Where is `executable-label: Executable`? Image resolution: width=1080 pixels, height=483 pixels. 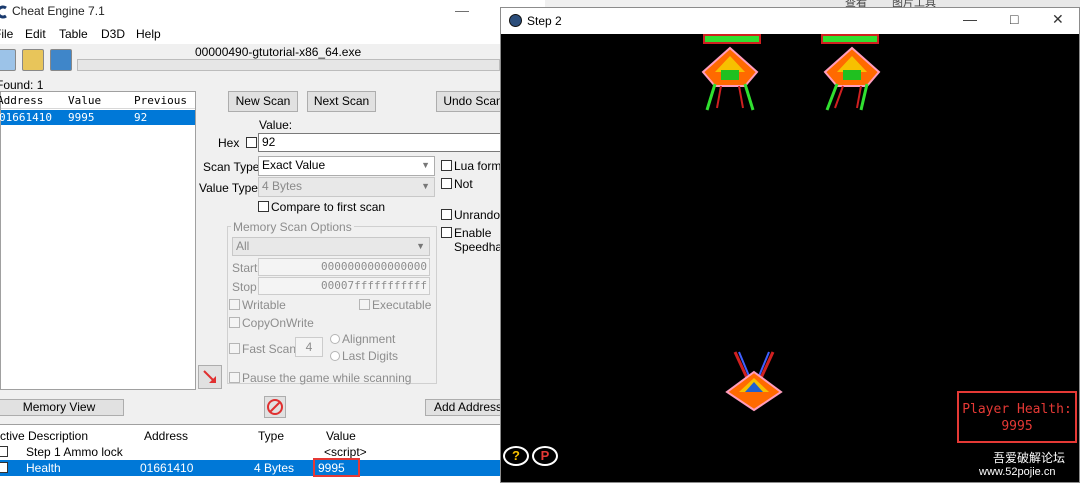 executable-label: Executable is located at coordinates (402, 305).